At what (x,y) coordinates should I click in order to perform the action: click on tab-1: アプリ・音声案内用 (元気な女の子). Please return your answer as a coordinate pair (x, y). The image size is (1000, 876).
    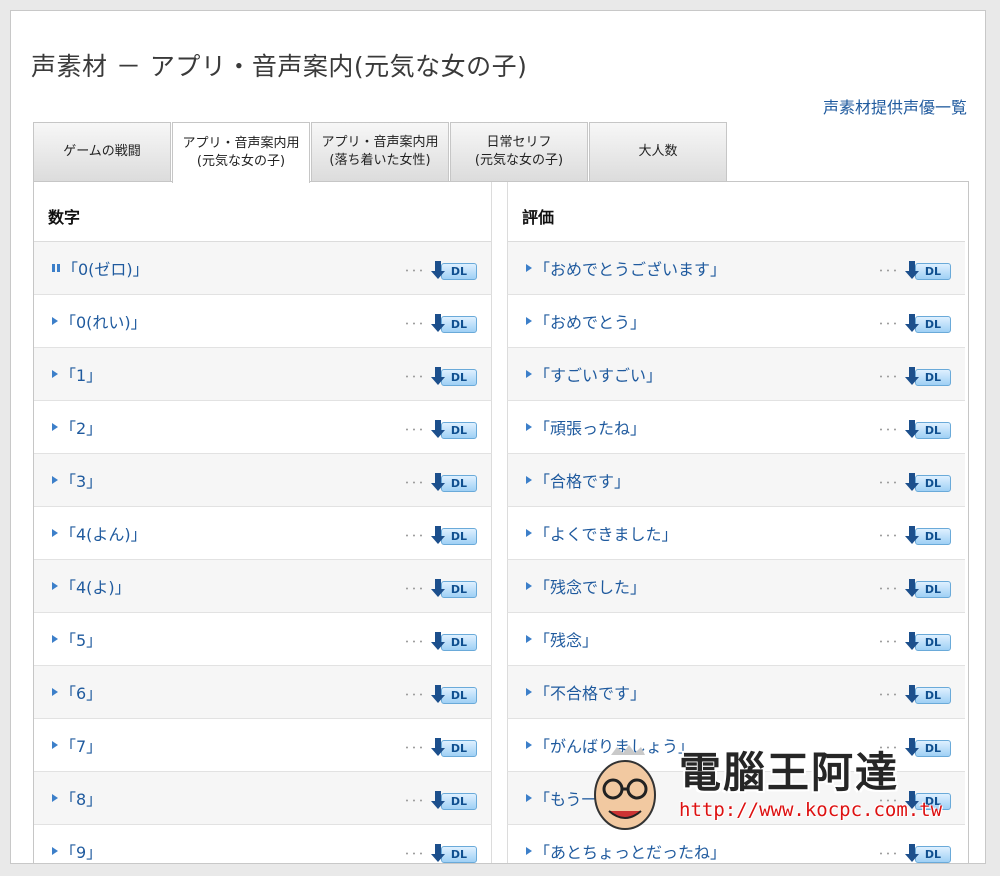
    Looking at the image, I should click on (241, 152).